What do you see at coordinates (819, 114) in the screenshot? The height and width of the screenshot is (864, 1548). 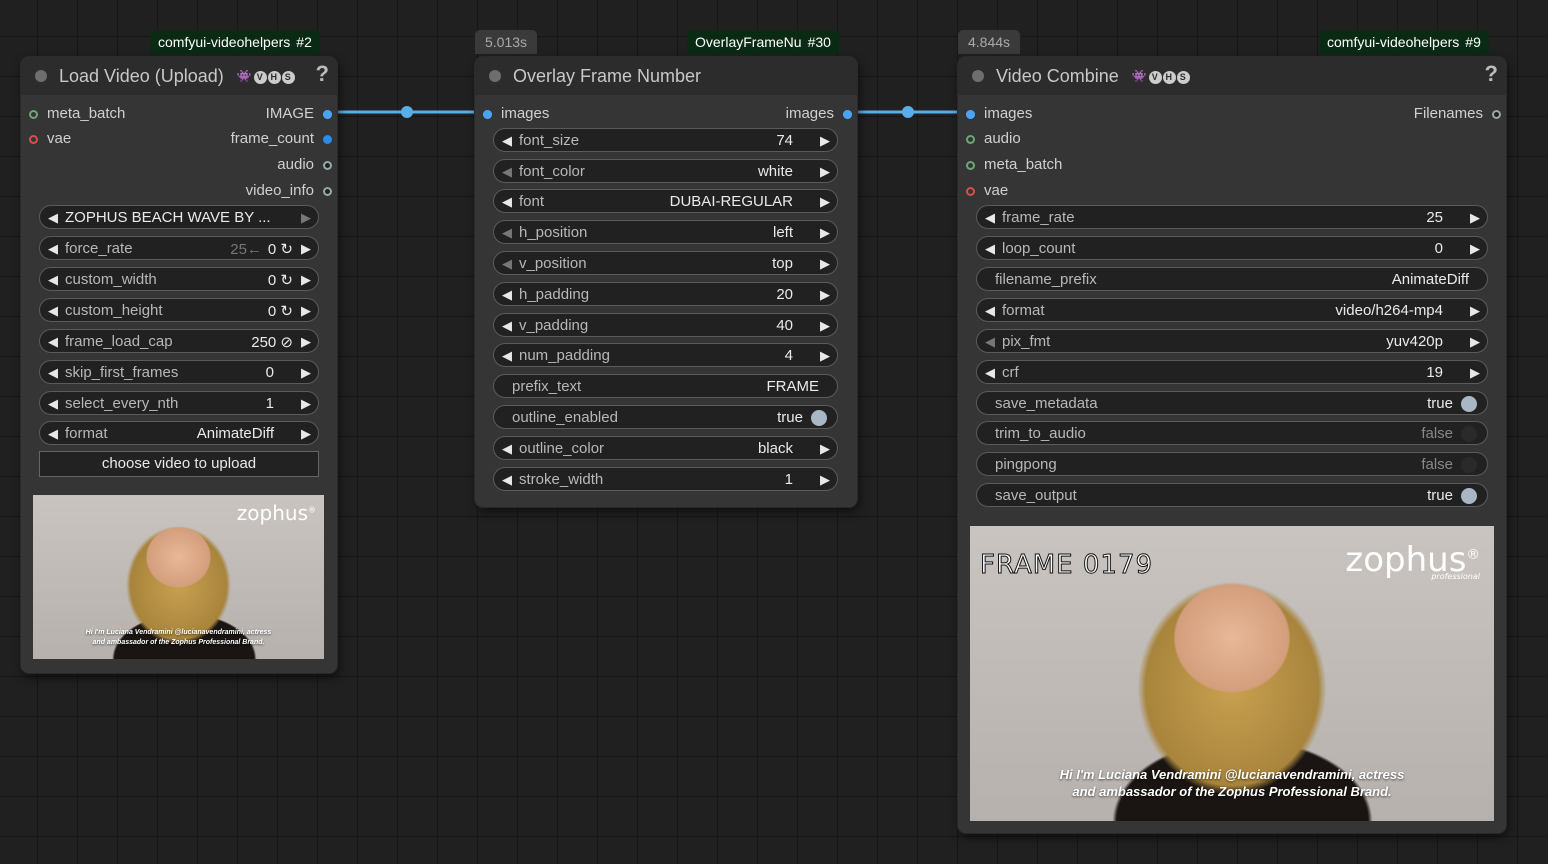 I see `output-images: images` at bounding box center [819, 114].